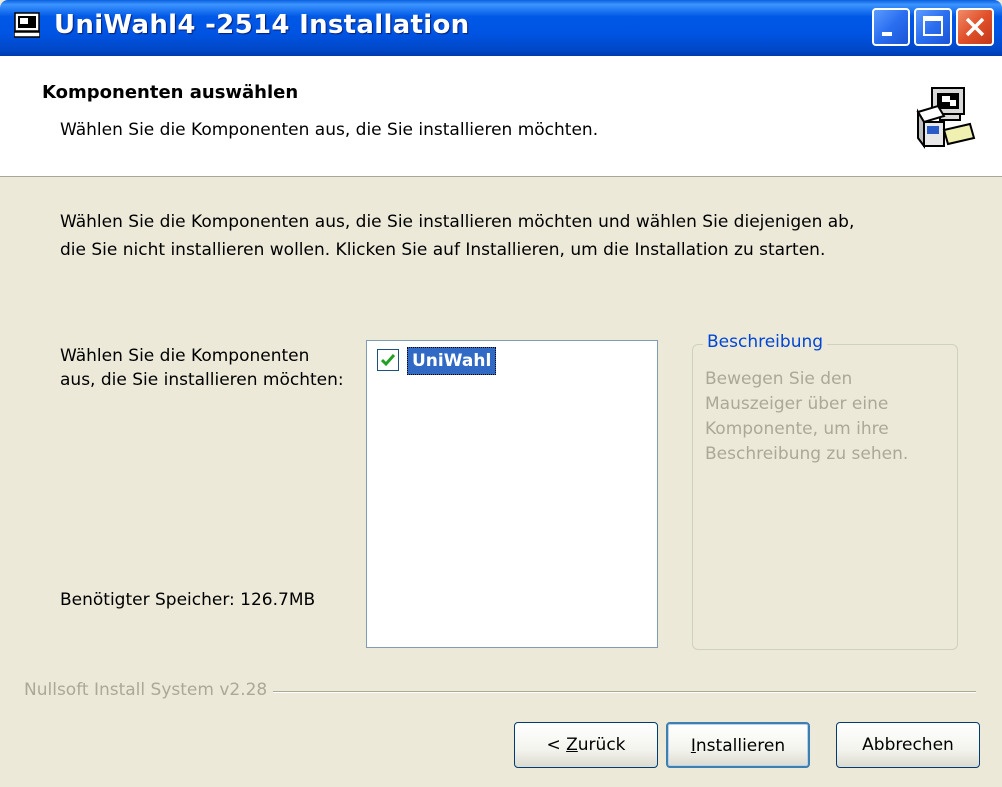 This screenshot has width=1002, height=787. I want to click on install-button-rest: nstallieren, so click(740, 746).